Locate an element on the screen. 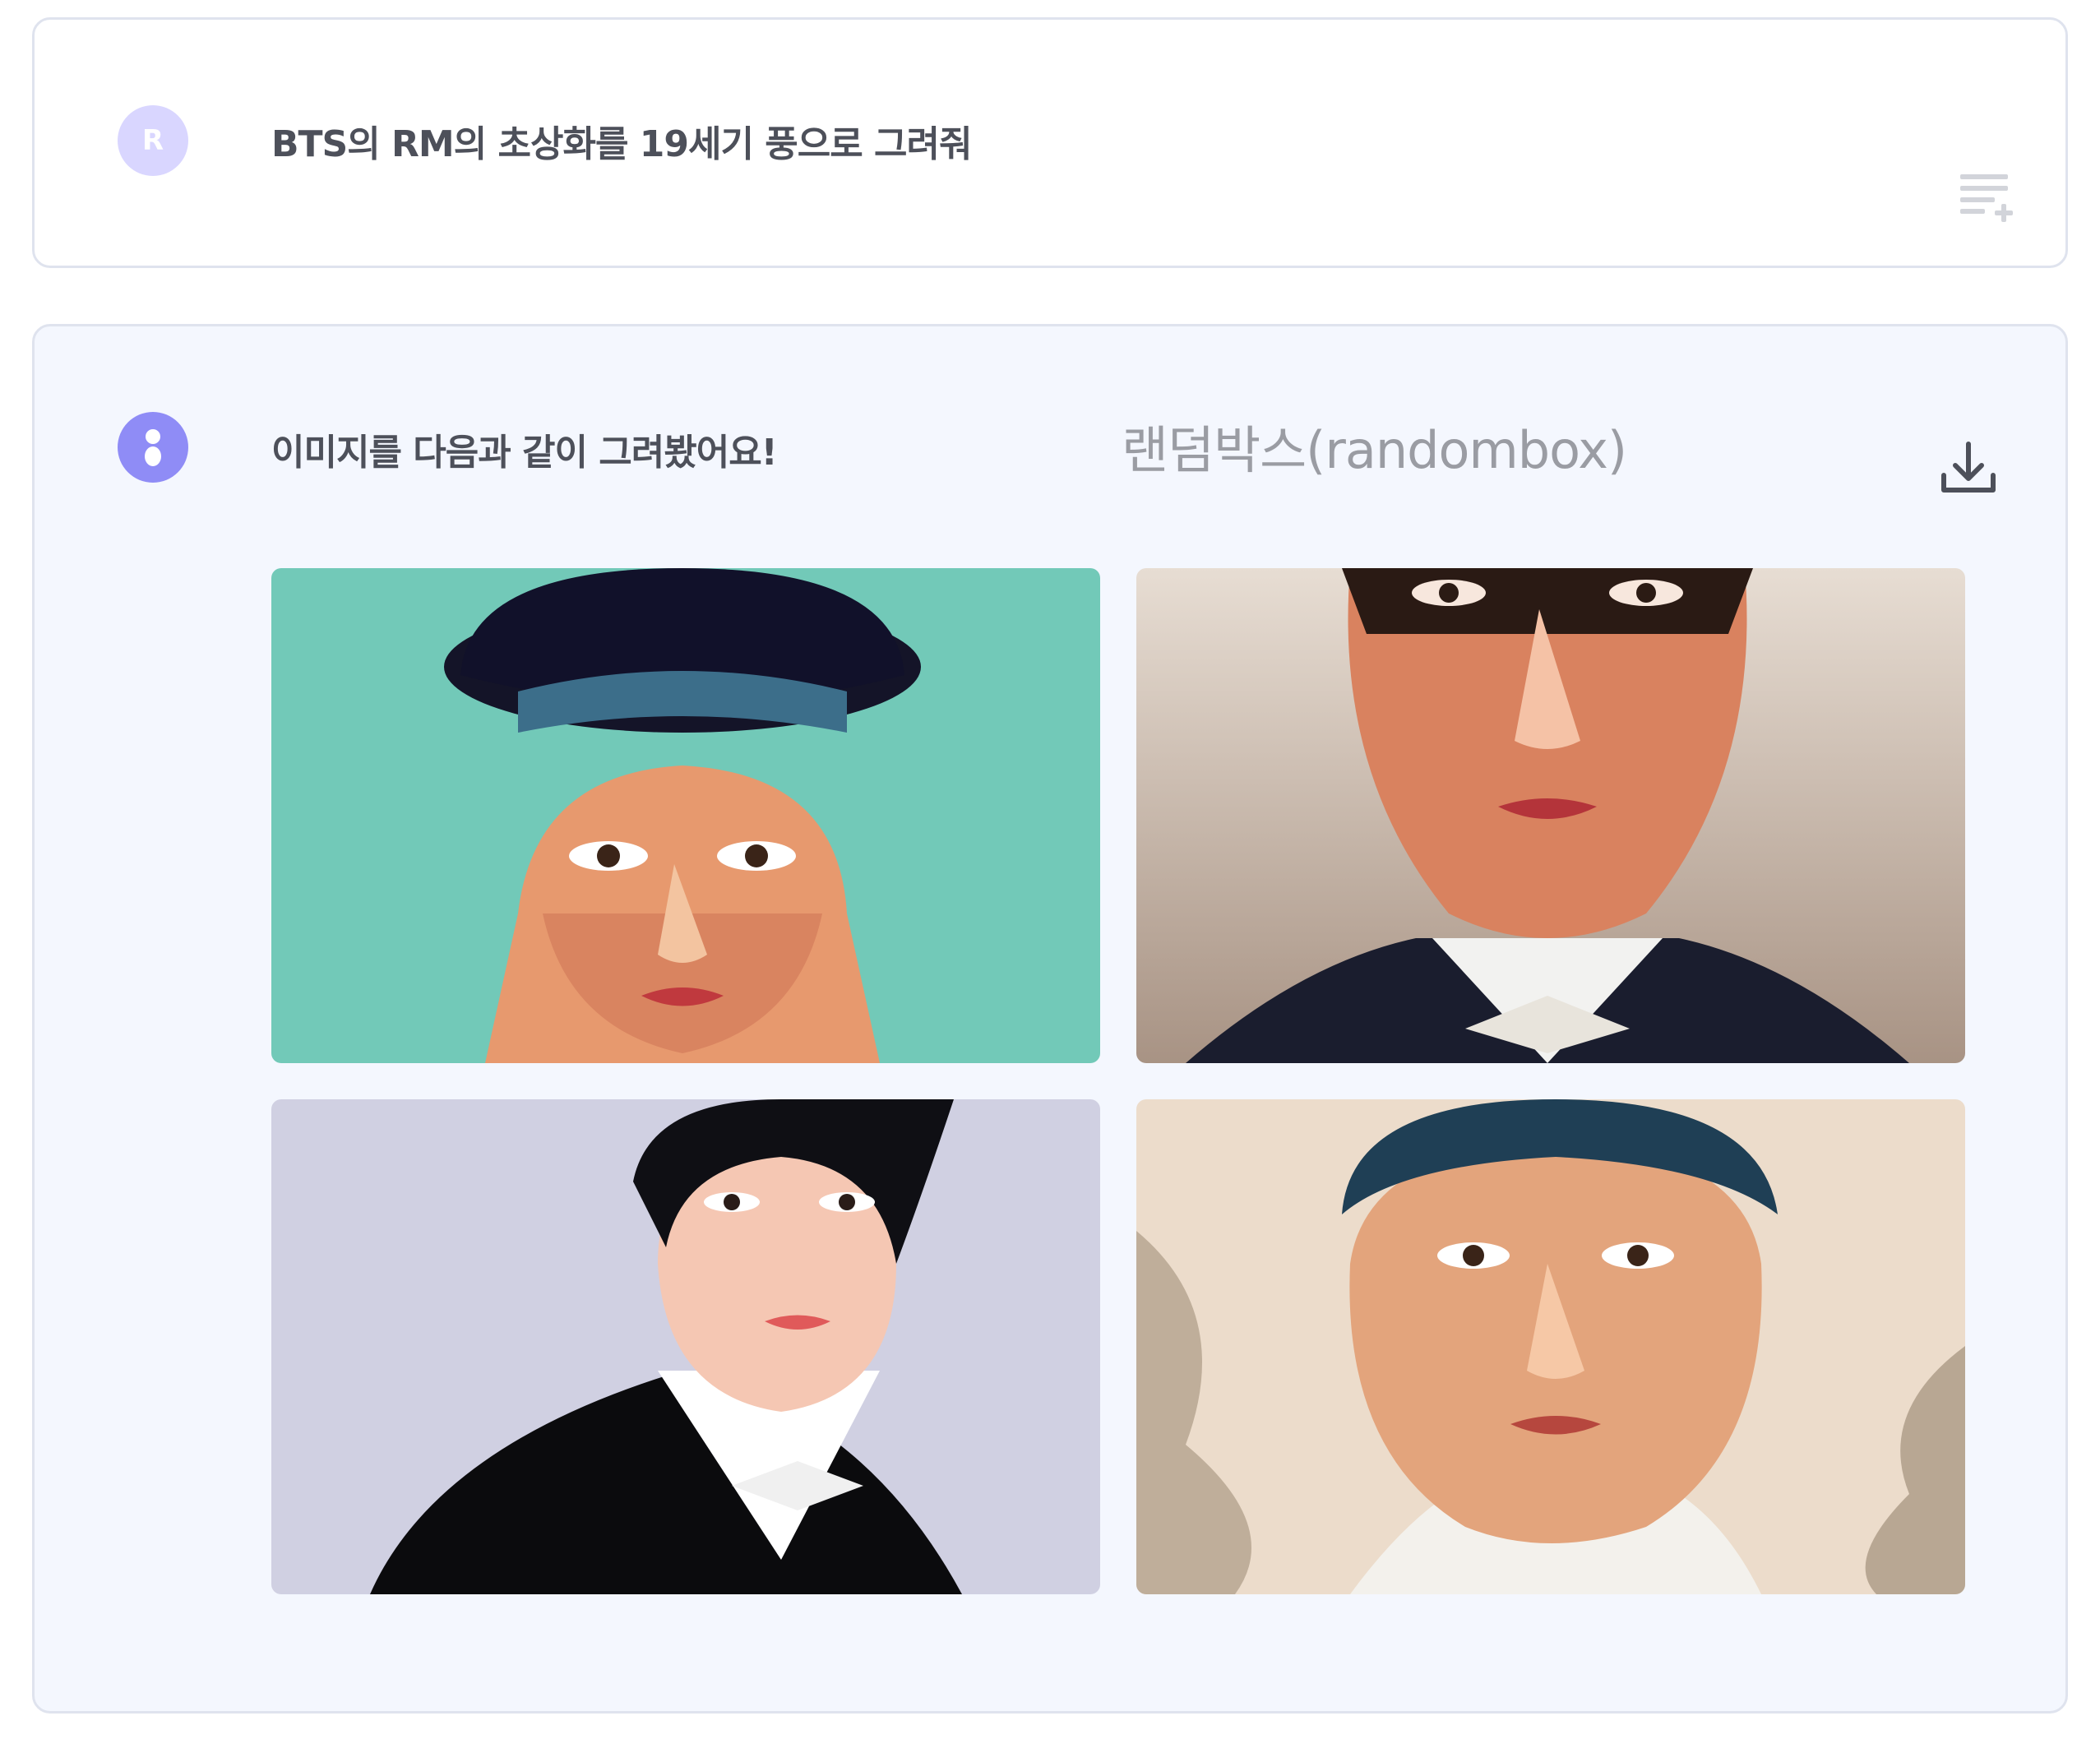  watermark-text: 랜덤박스(randombox) is located at coordinates (1375, 450).